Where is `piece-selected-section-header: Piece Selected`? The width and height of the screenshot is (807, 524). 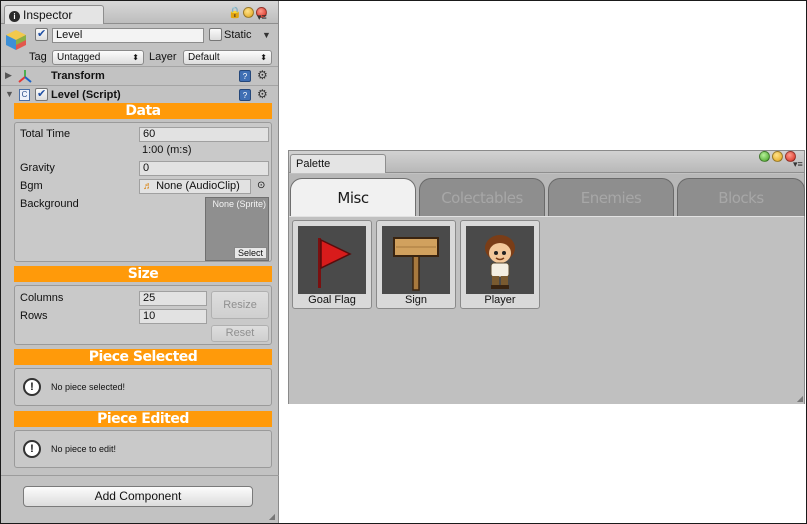 piece-selected-section-header: Piece Selected is located at coordinates (143, 357).